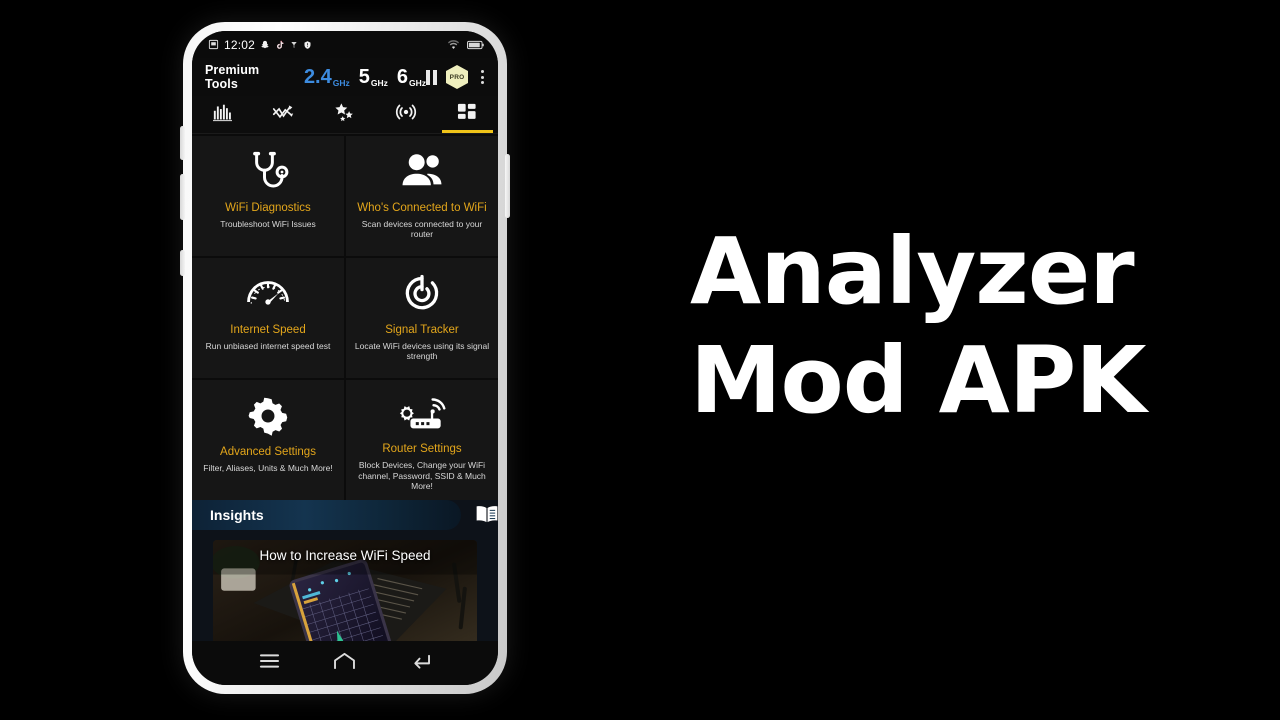 The width and height of the screenshot is (1280, 720). What do you see at coordinates (182, 143) in the screenshot?
I see `volume-up-button` at bounding box center [182, 143].